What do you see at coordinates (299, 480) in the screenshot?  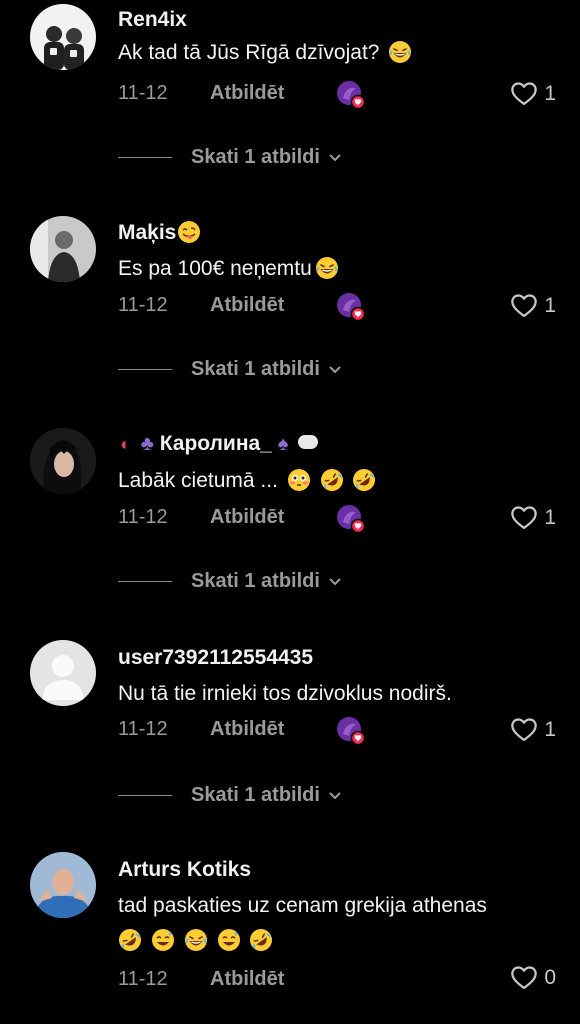 I see `flushed-emoji` at bounding box center [299, 480].